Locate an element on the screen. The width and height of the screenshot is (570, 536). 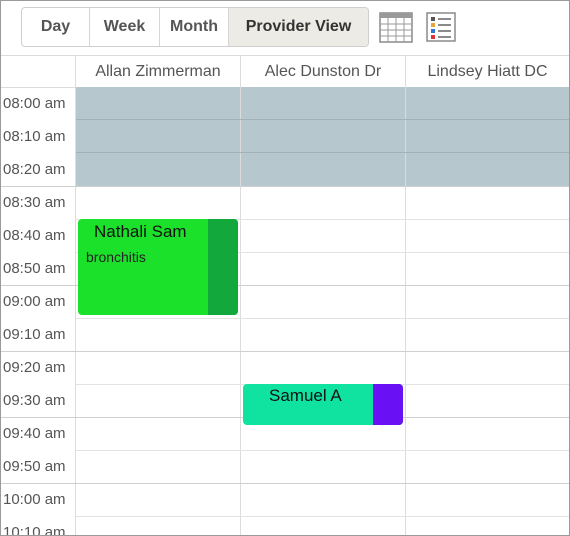
time-label: 08:30 am is located at coordinates (34, 202).